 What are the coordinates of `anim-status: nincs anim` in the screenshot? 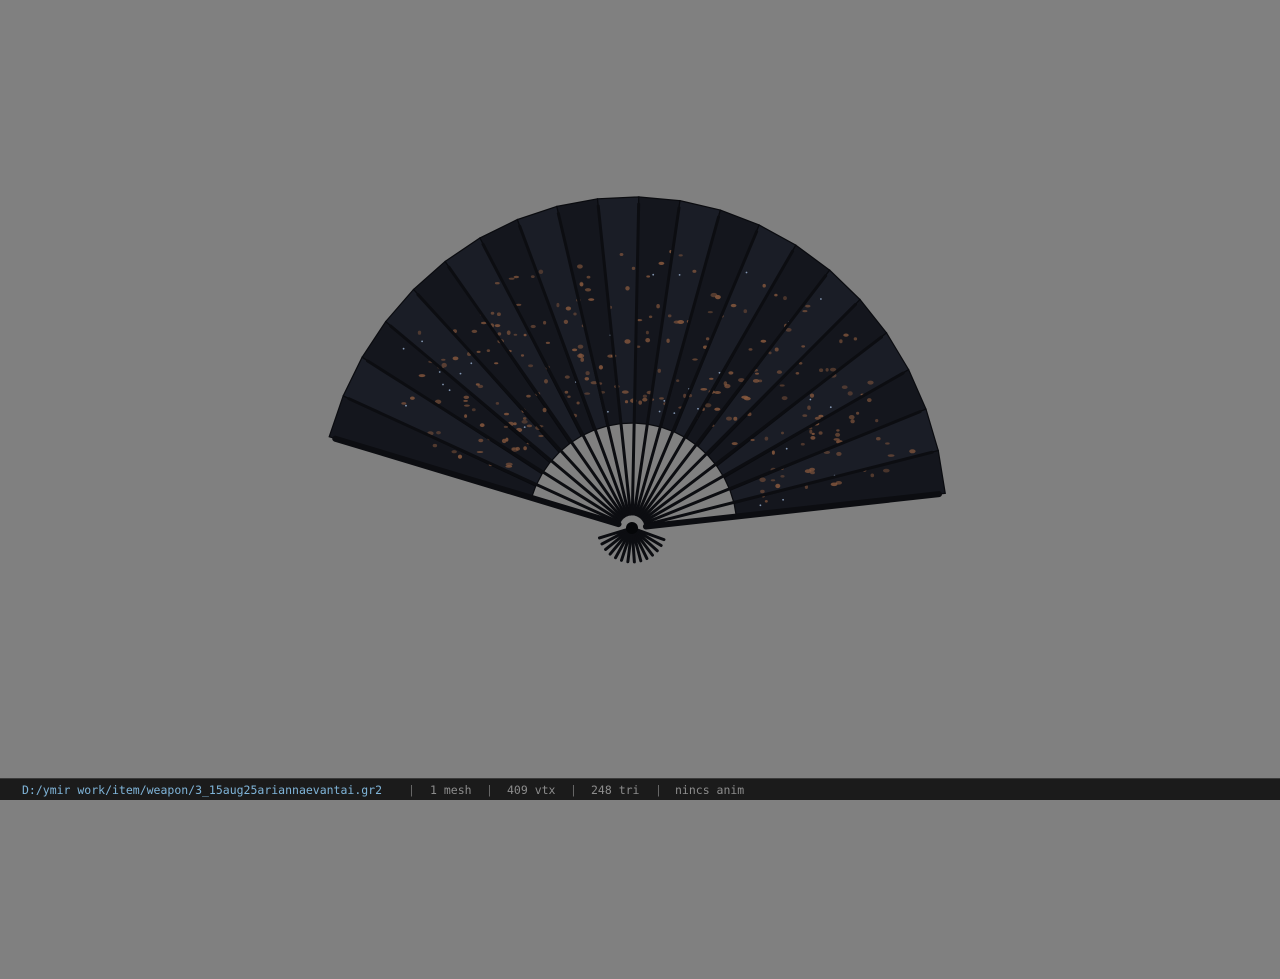 It's located at (710, 790).